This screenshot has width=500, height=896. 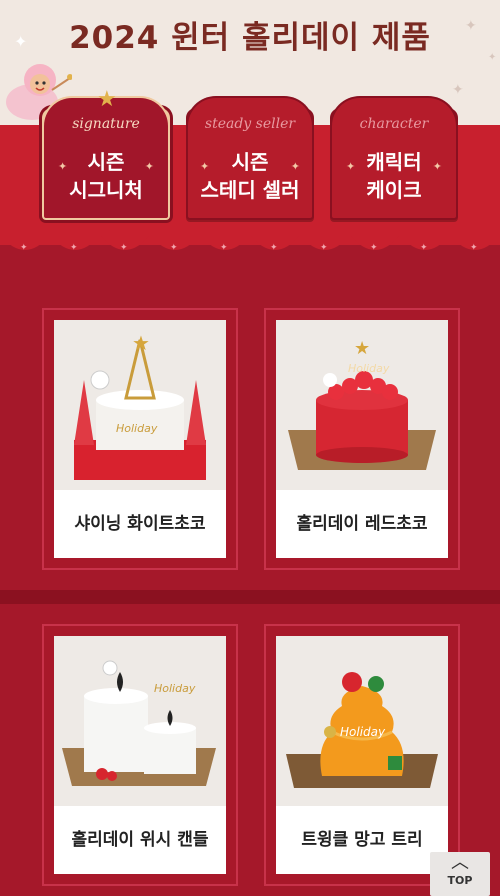 I want to click on tab-sub-label: character, so click(x=394, y=124).